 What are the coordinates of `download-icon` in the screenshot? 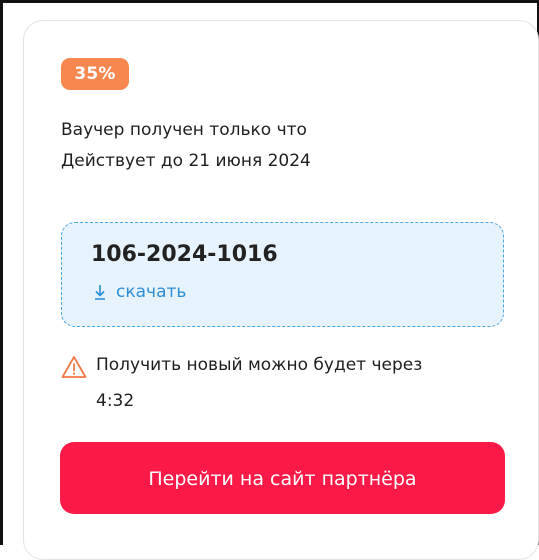 It's located at (100, 292).